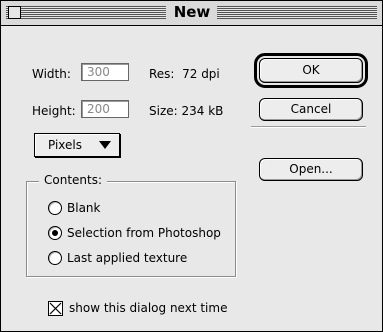 The image size is (383, 332). Describe the element at coordinates (55, 208) in the screenshot. I see `radio-blank` at that location.